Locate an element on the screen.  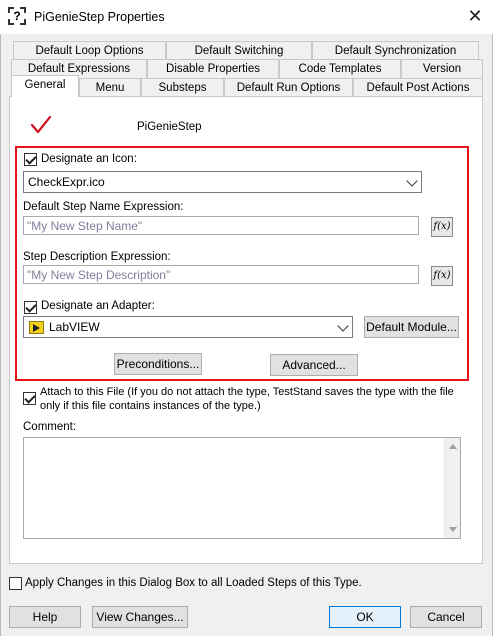
apply-all-checkbox is located at coordinates (15, 583).